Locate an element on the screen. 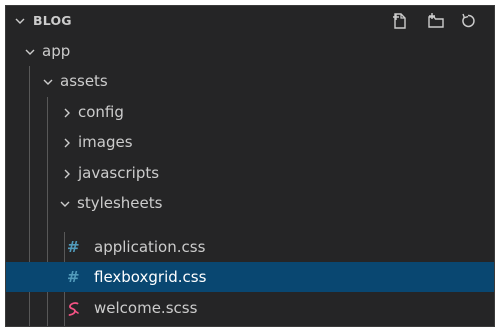  new-folder-icon is located at coordinates (436, 20).